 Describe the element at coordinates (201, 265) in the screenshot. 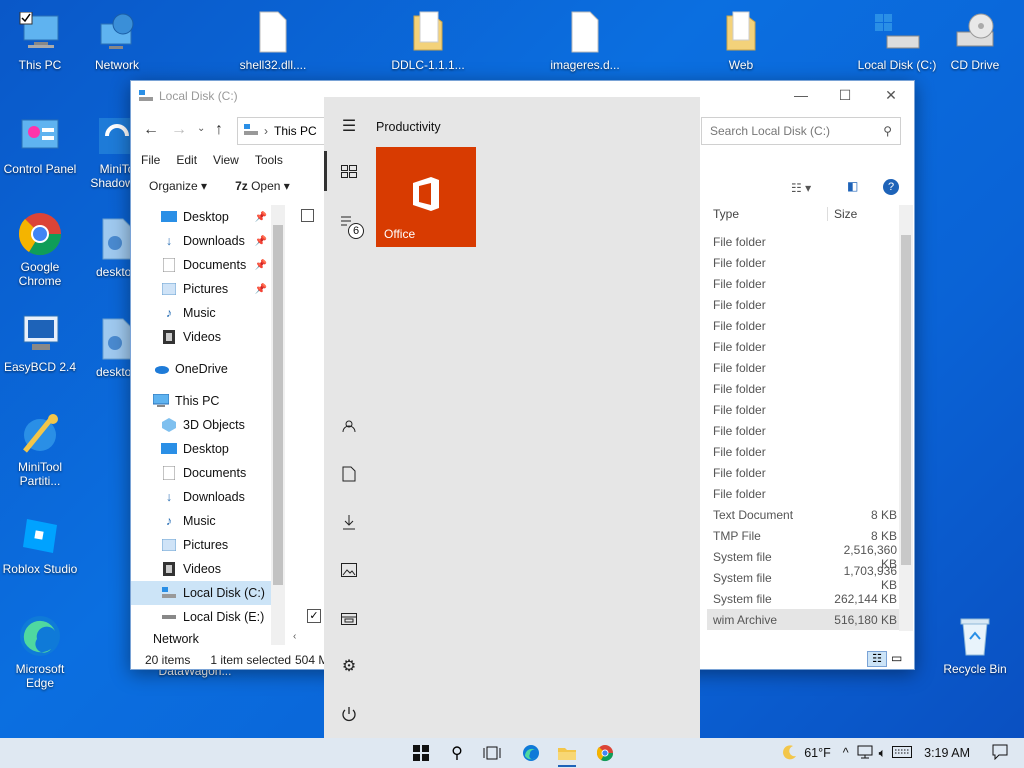

I see `nav-item-documents: Documents 📌` at that location.